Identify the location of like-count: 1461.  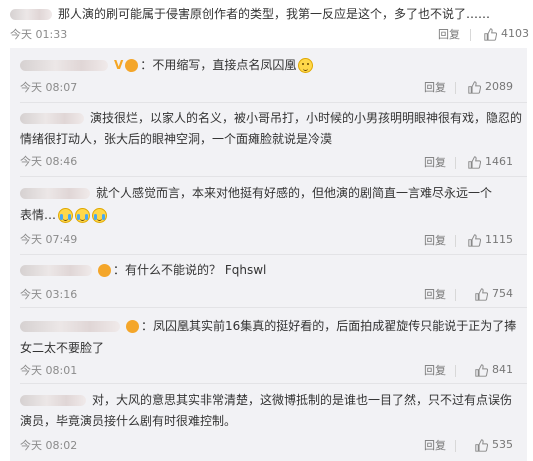
(499, 161).